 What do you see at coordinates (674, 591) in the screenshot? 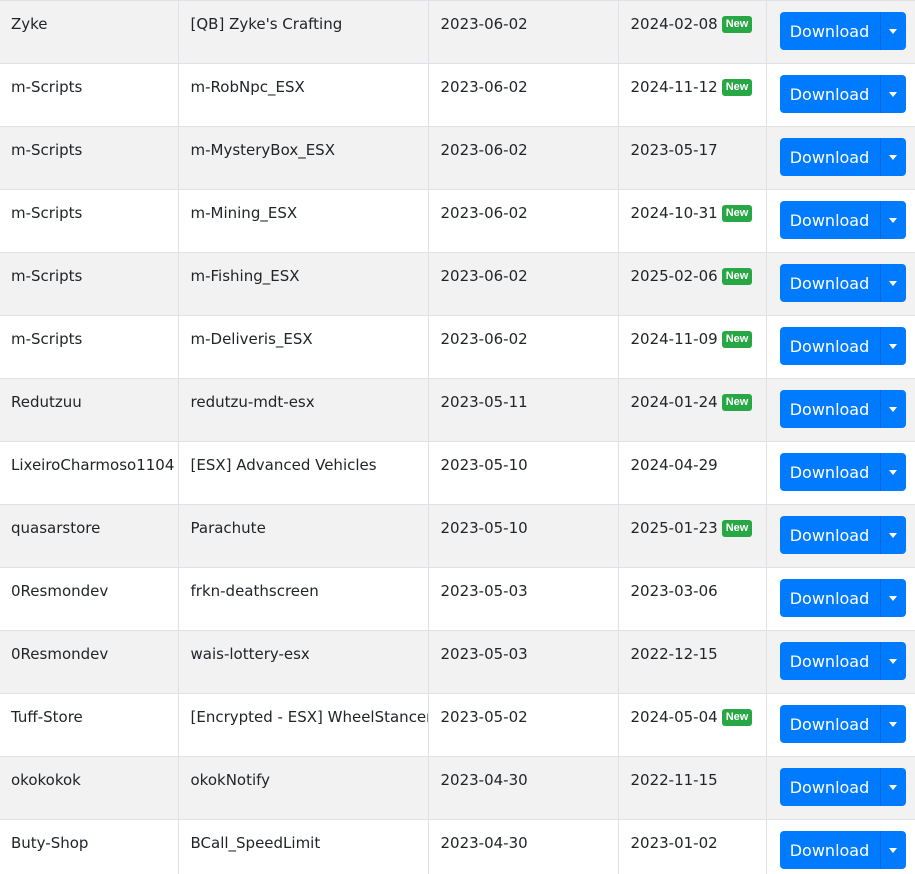
I see `updated-date: 2023-03-06` at bounding box center [674, 591].